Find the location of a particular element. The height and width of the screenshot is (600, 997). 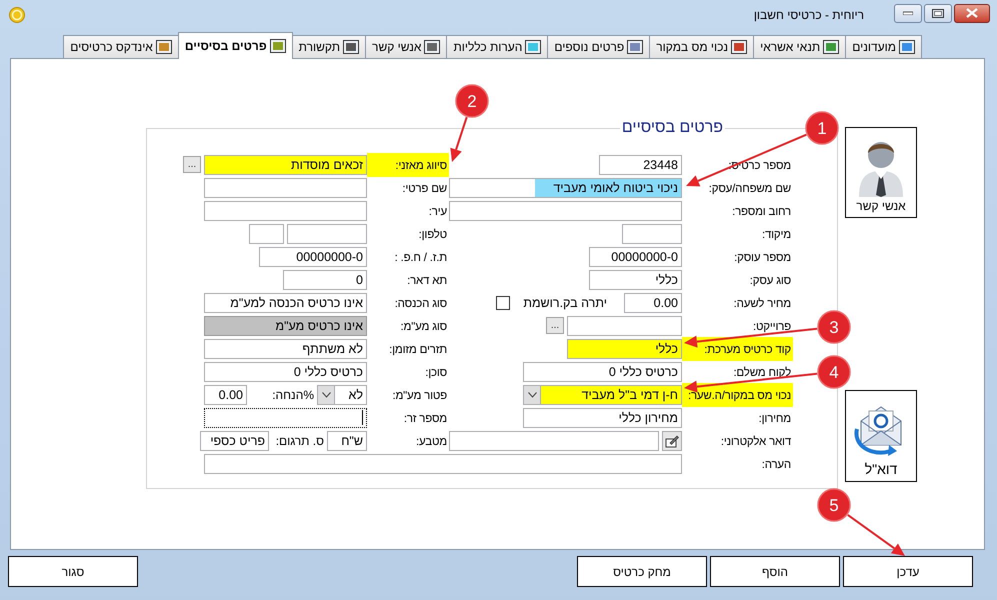

field-label: מספר עוסק: is located at coordinates (762, 258).